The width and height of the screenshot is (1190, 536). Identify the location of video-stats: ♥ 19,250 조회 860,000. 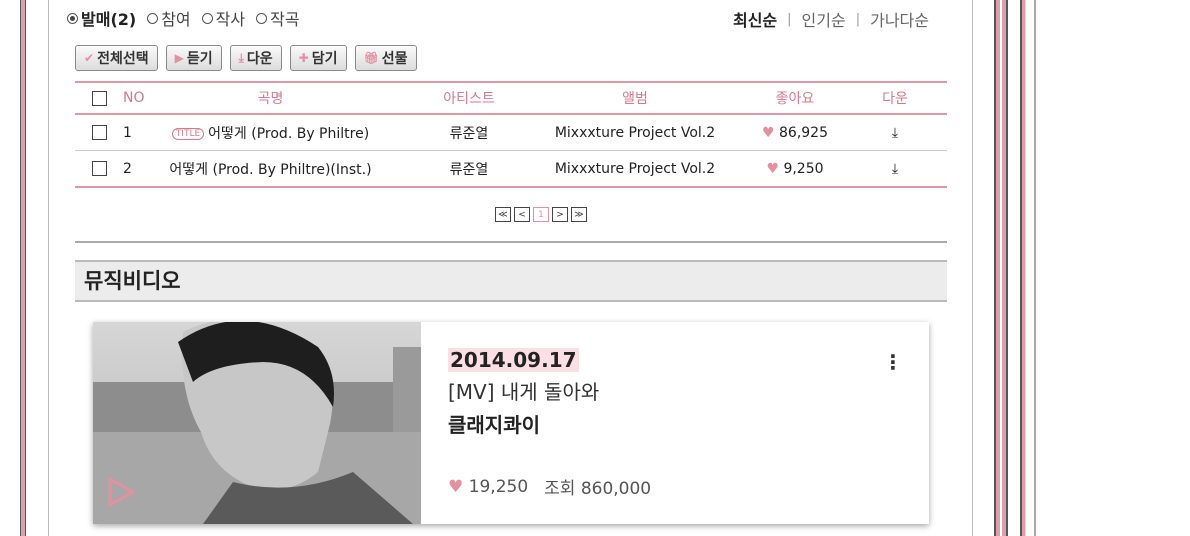
(550, 487).